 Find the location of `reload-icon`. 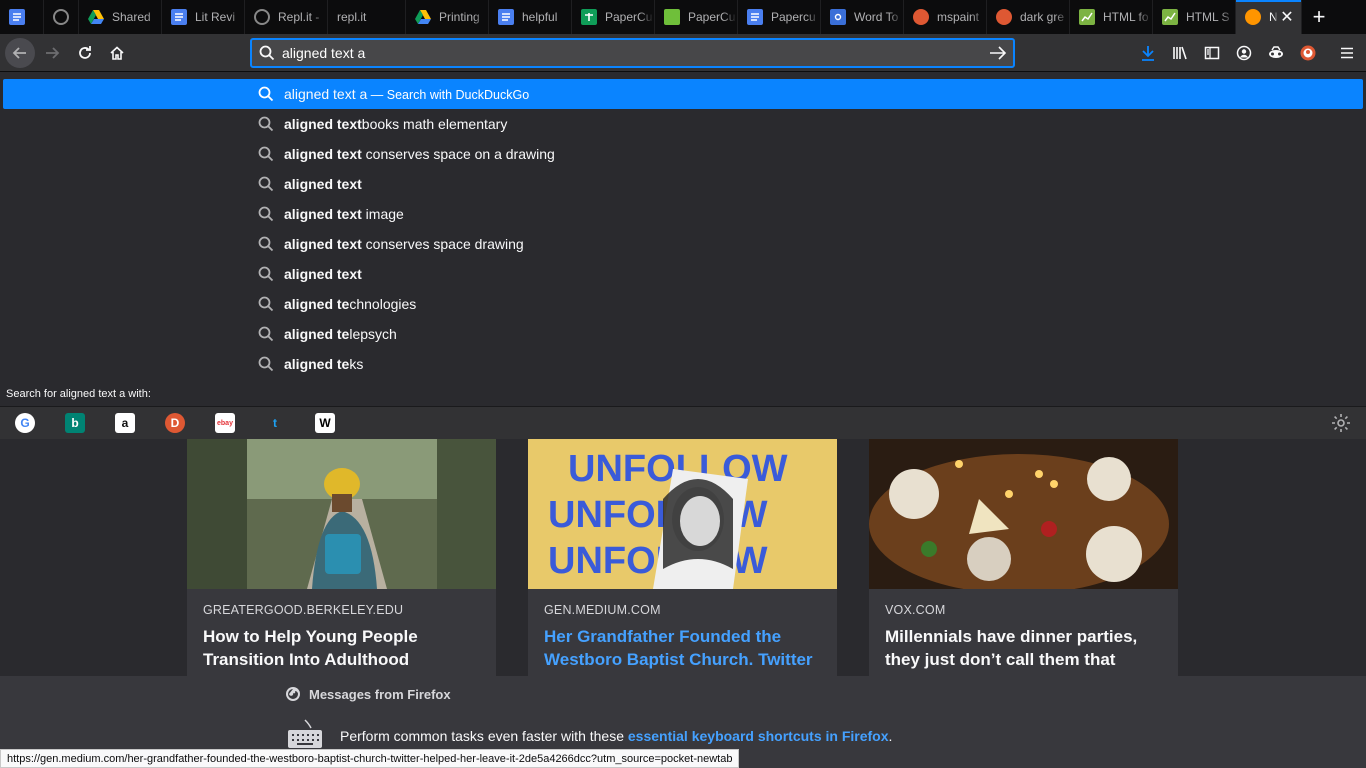

reload-icon is located at coordinates (85, 52).